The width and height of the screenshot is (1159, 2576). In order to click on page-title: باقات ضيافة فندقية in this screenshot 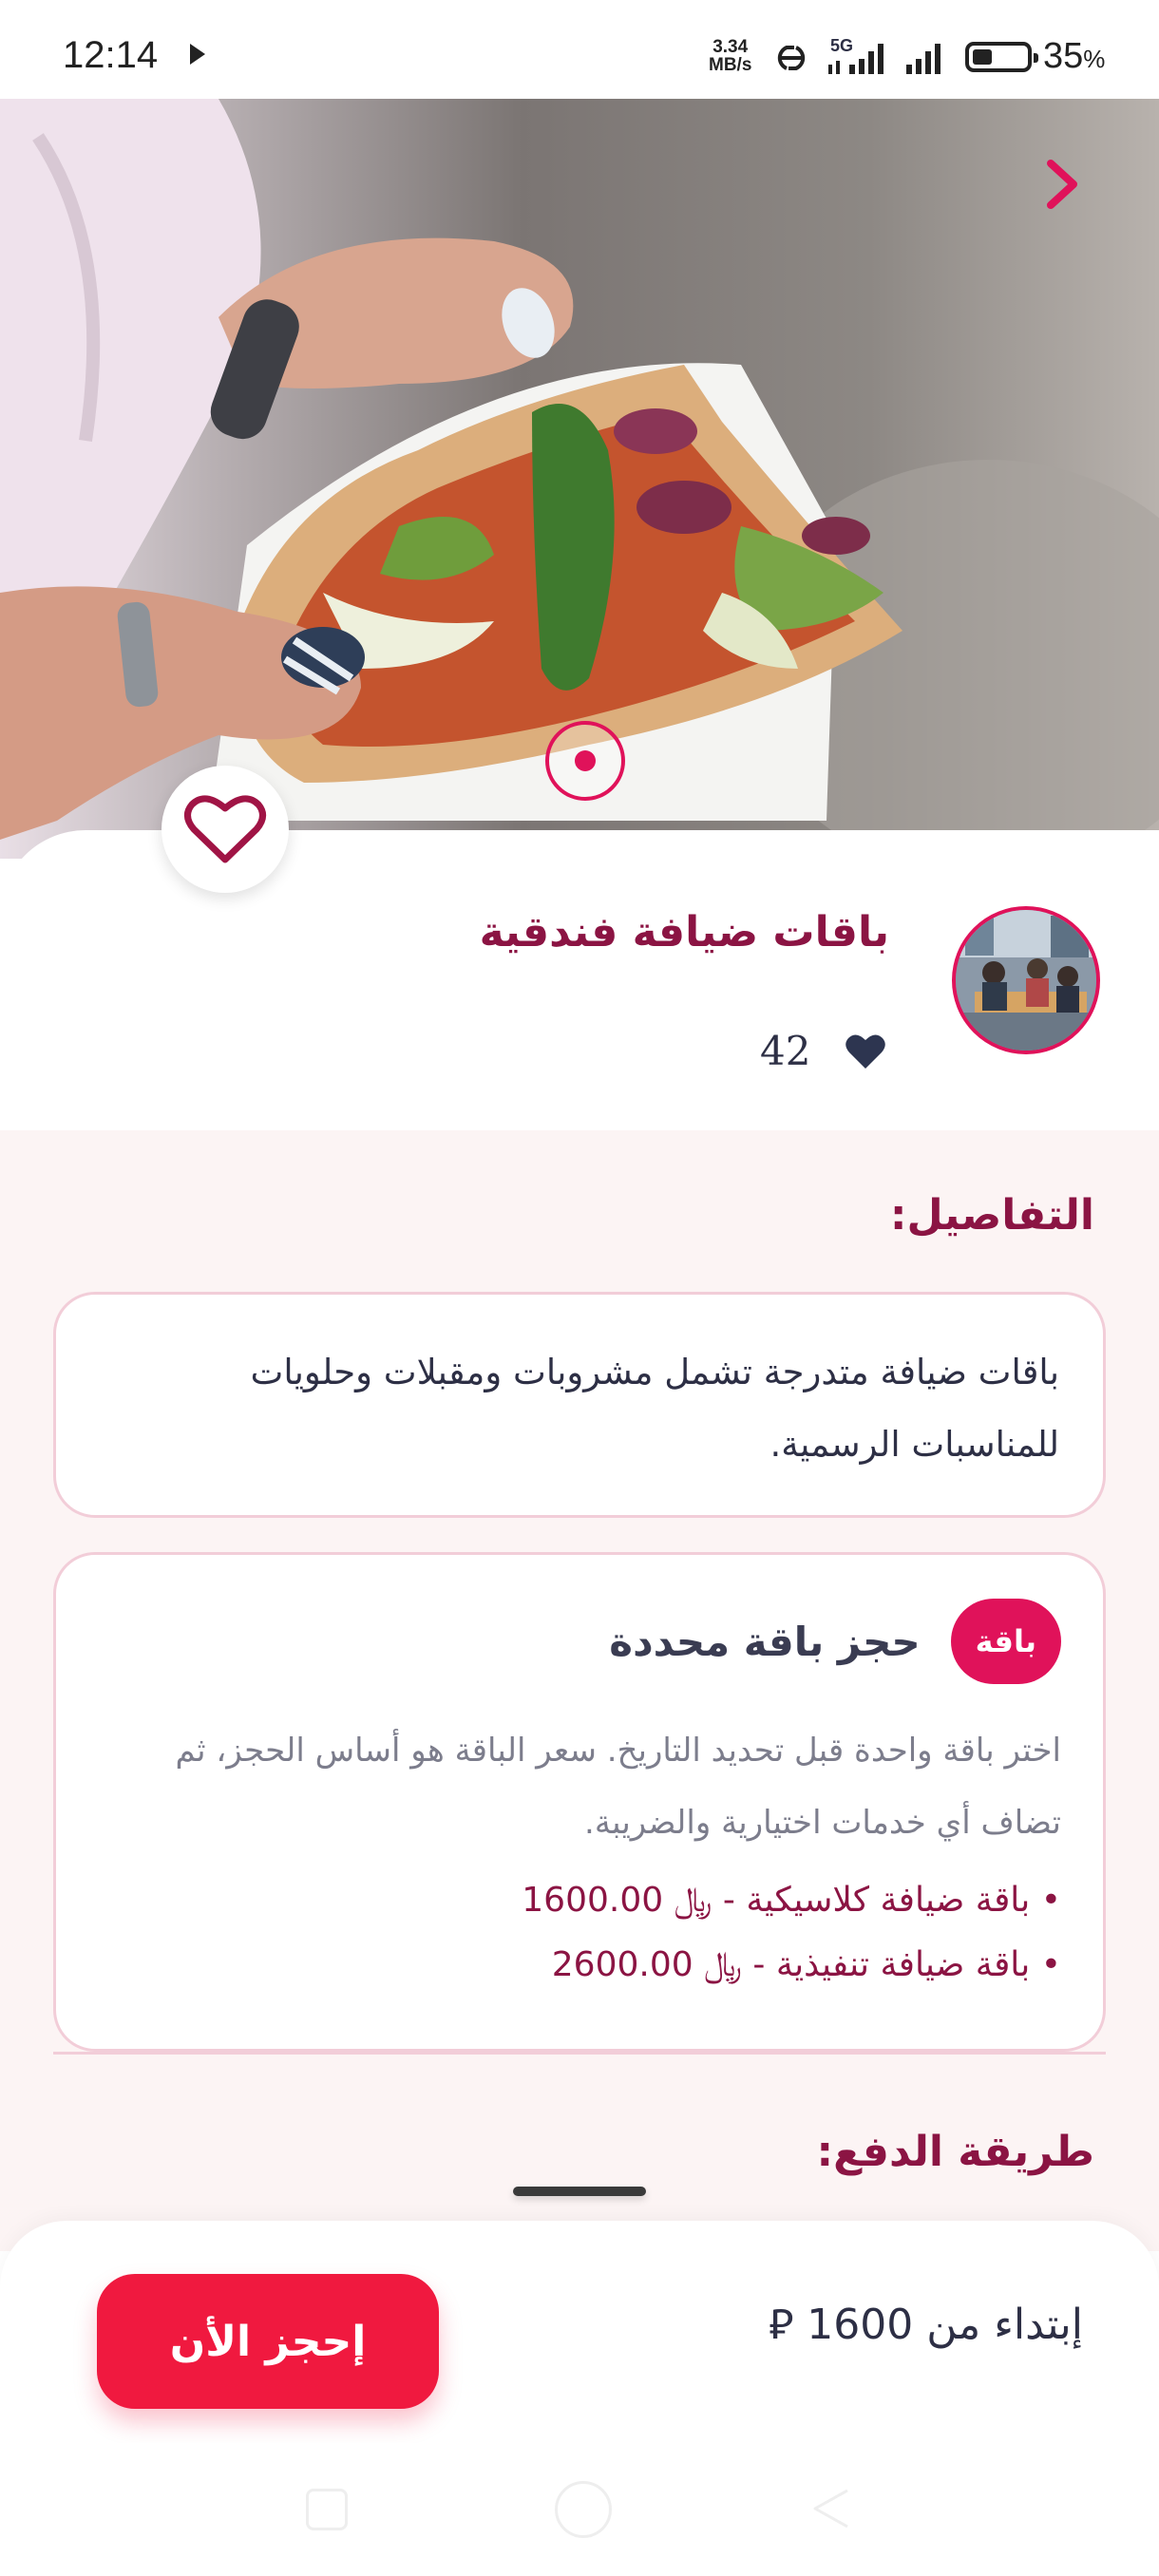, I will do `click(684, 932)`.